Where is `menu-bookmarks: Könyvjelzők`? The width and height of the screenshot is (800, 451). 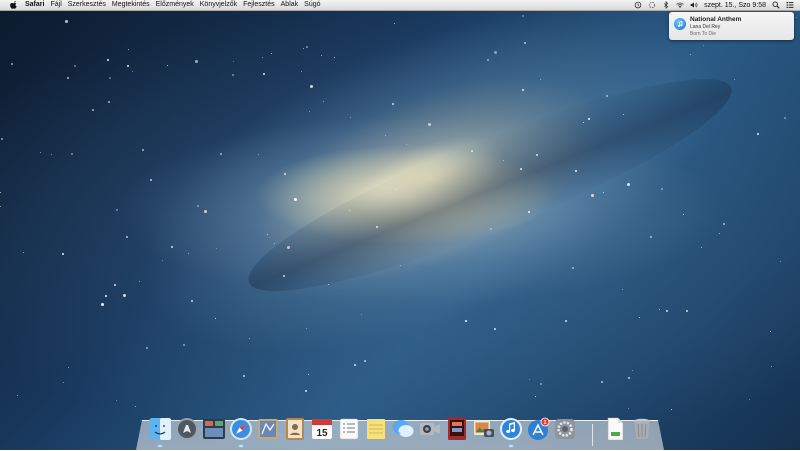 menu-bookmarks: Könyvjelzők is located at coordinates (218, 5).